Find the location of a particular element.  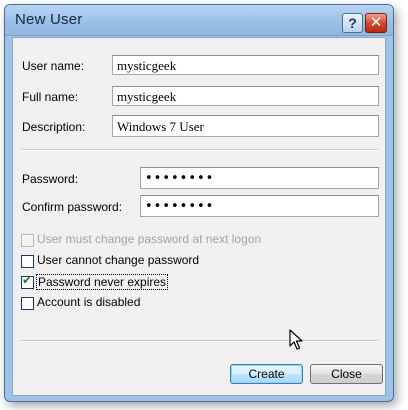

help-icon: ? is located at coordinates (352, 23).